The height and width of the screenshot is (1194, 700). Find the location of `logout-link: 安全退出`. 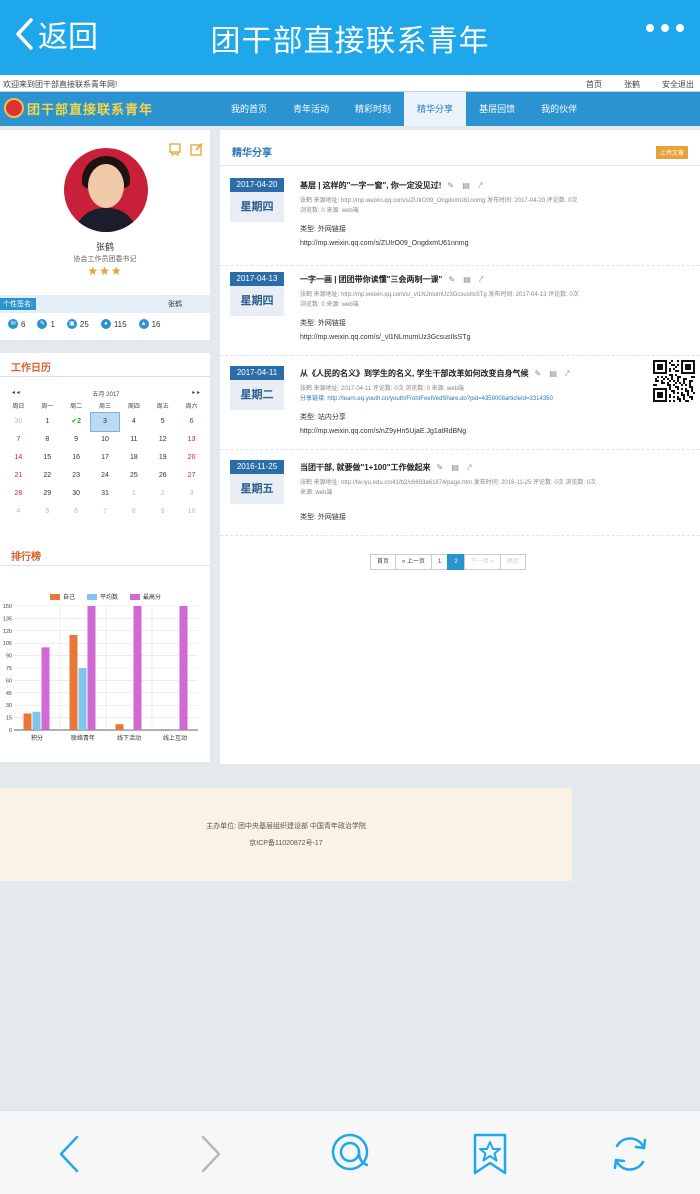

logout-link: 安全退出 is located at coordinates (678, 84).